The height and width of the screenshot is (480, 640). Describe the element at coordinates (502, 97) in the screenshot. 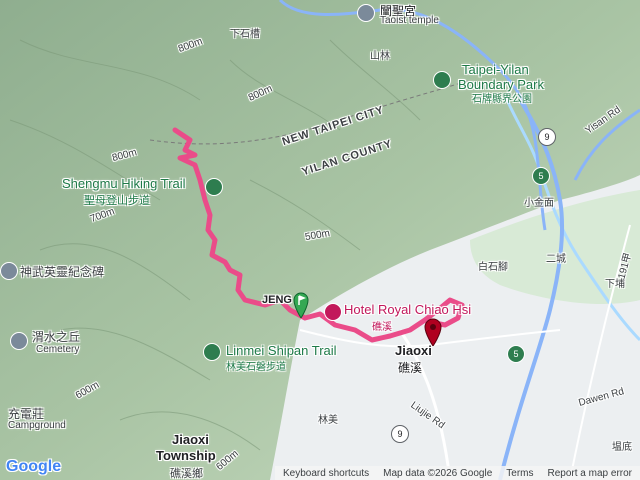

I see `boundary-park-cn: 石牌縣界公園` at that location.